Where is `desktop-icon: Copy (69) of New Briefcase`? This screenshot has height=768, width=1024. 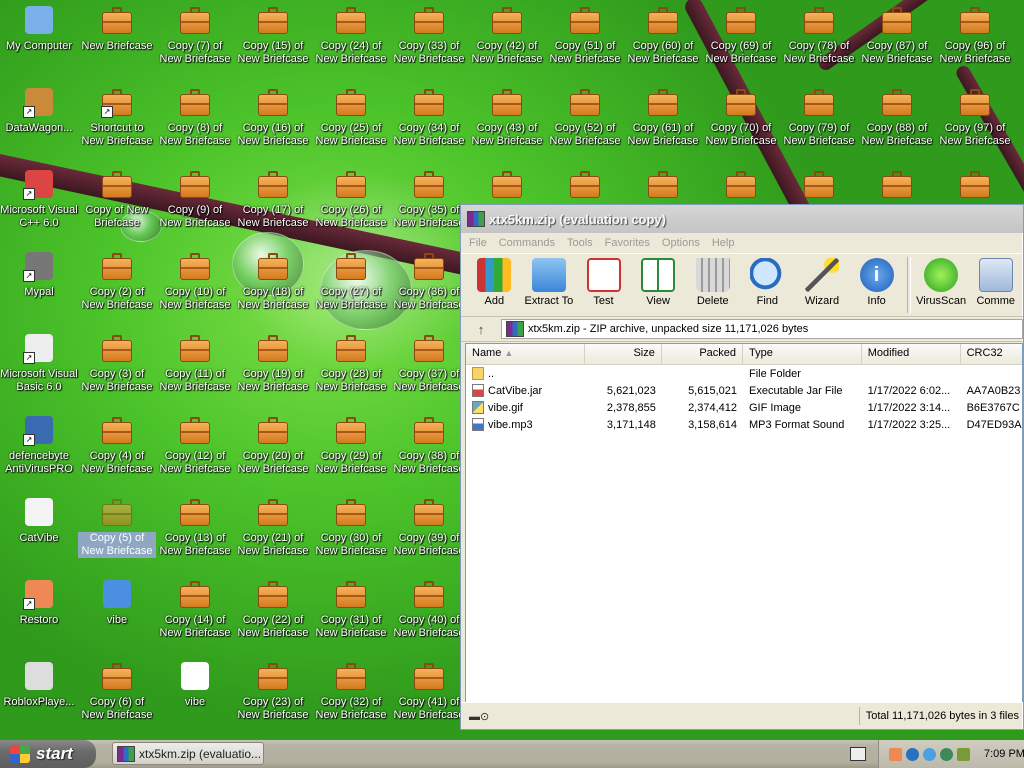
desktop-icon: Copy (69) of New Briefcase is located at coordinates (741, 35).